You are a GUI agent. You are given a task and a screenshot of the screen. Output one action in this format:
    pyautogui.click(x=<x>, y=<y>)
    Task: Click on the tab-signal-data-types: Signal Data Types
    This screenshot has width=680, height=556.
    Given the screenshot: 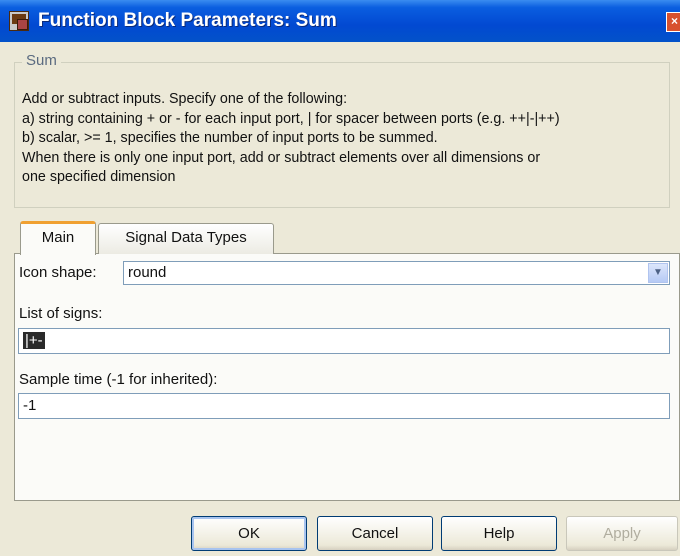 What is the action you would take?
    pyautogui.click(x=186, y=238)
    